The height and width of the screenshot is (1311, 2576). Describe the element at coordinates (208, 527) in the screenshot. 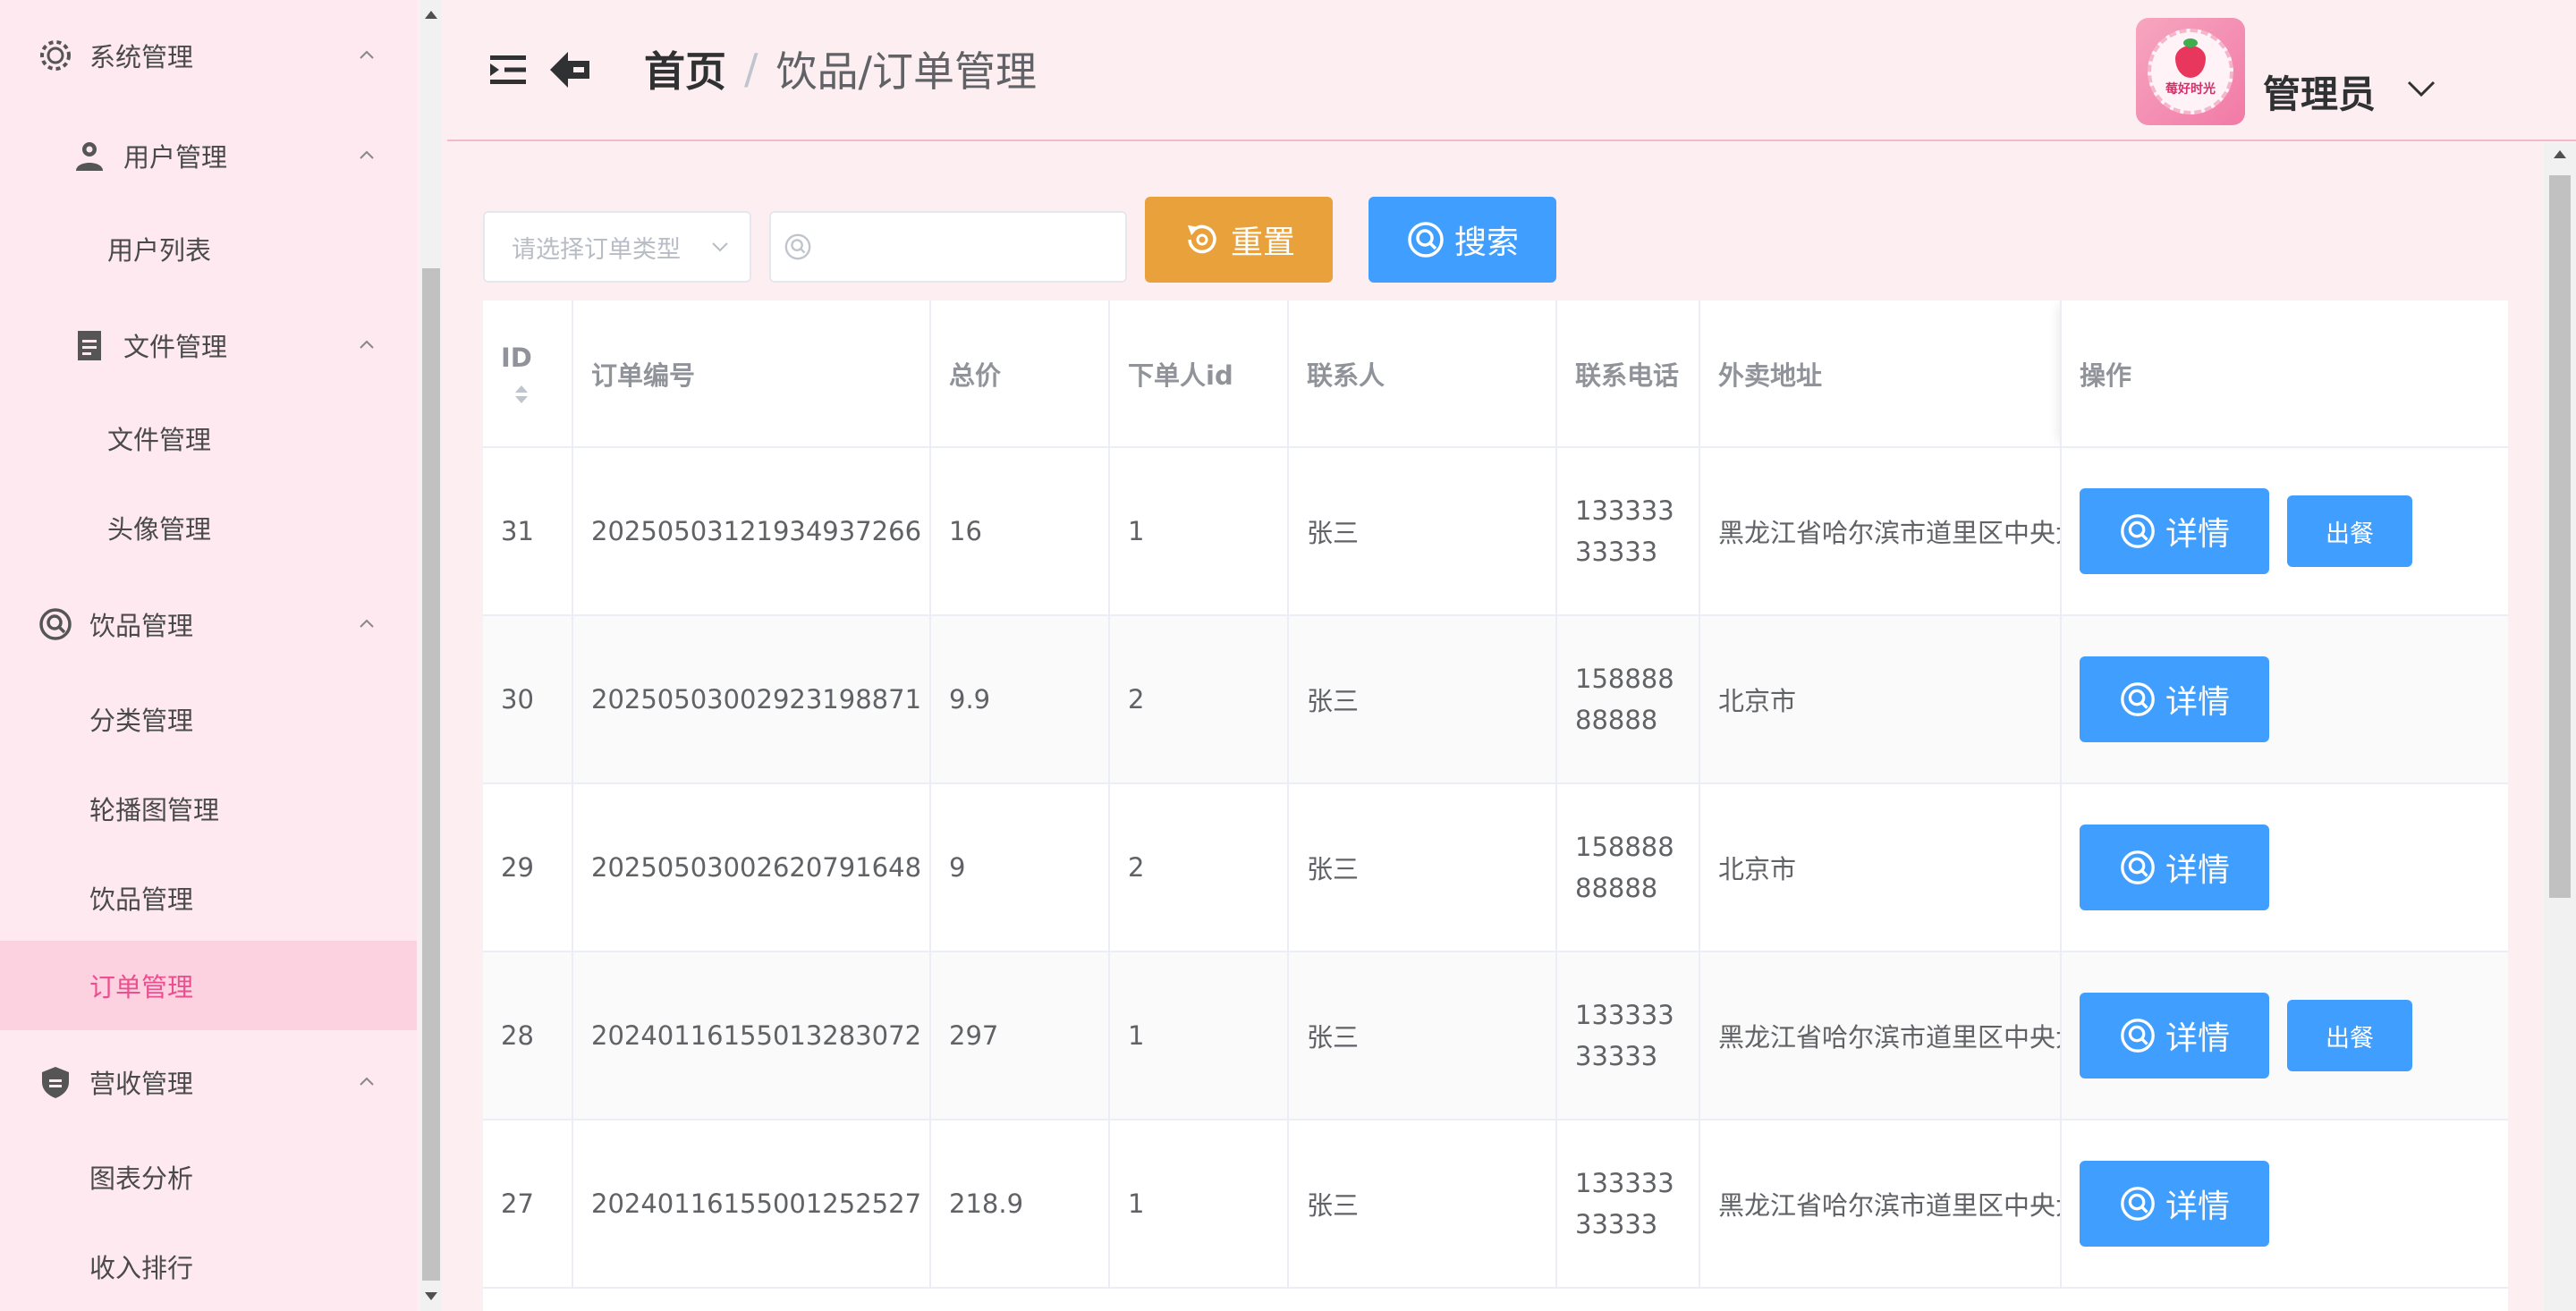

I see `menu-avatar-management: 头像管理` at that location.